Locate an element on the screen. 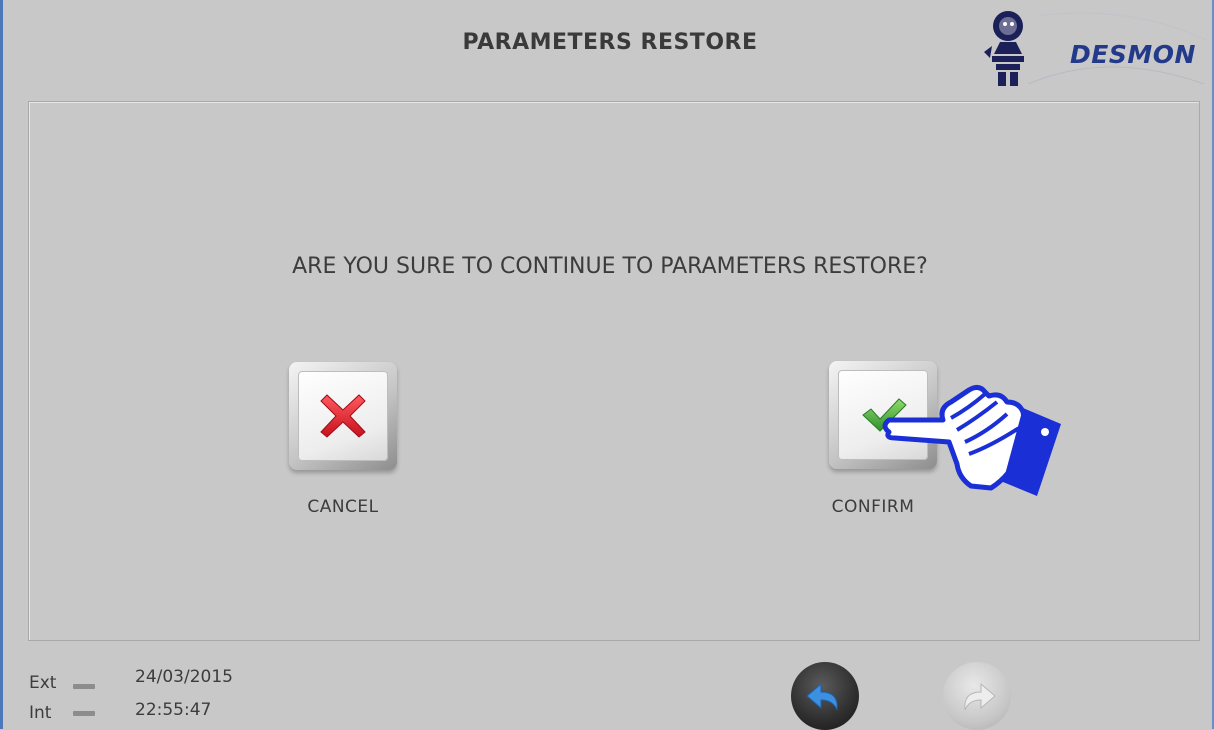 The width and height of the screenshot is (1214, 730). back-button is located at coordinates (825, 696).